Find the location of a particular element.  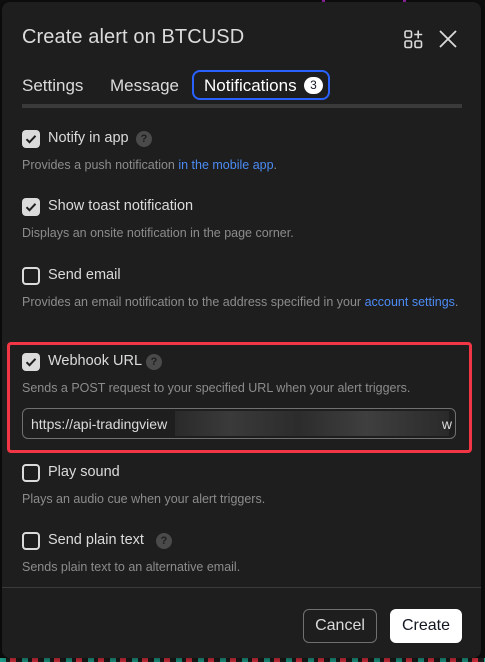

toast-notification-checkbox is located at coordinates (31, 207).